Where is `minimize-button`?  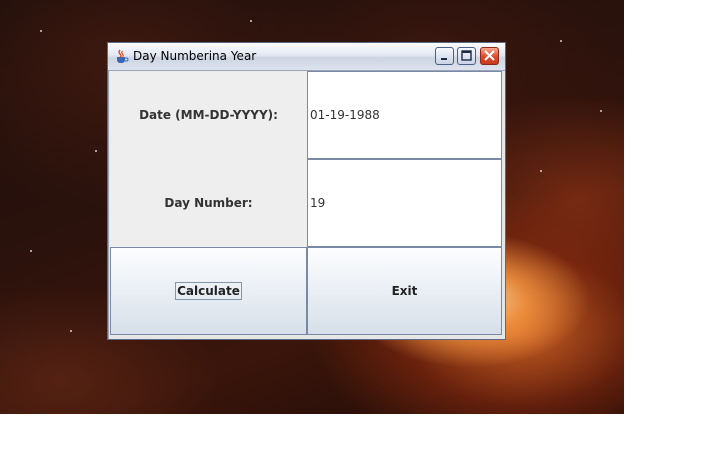
minimize-button is located at coordinates (444, 56).